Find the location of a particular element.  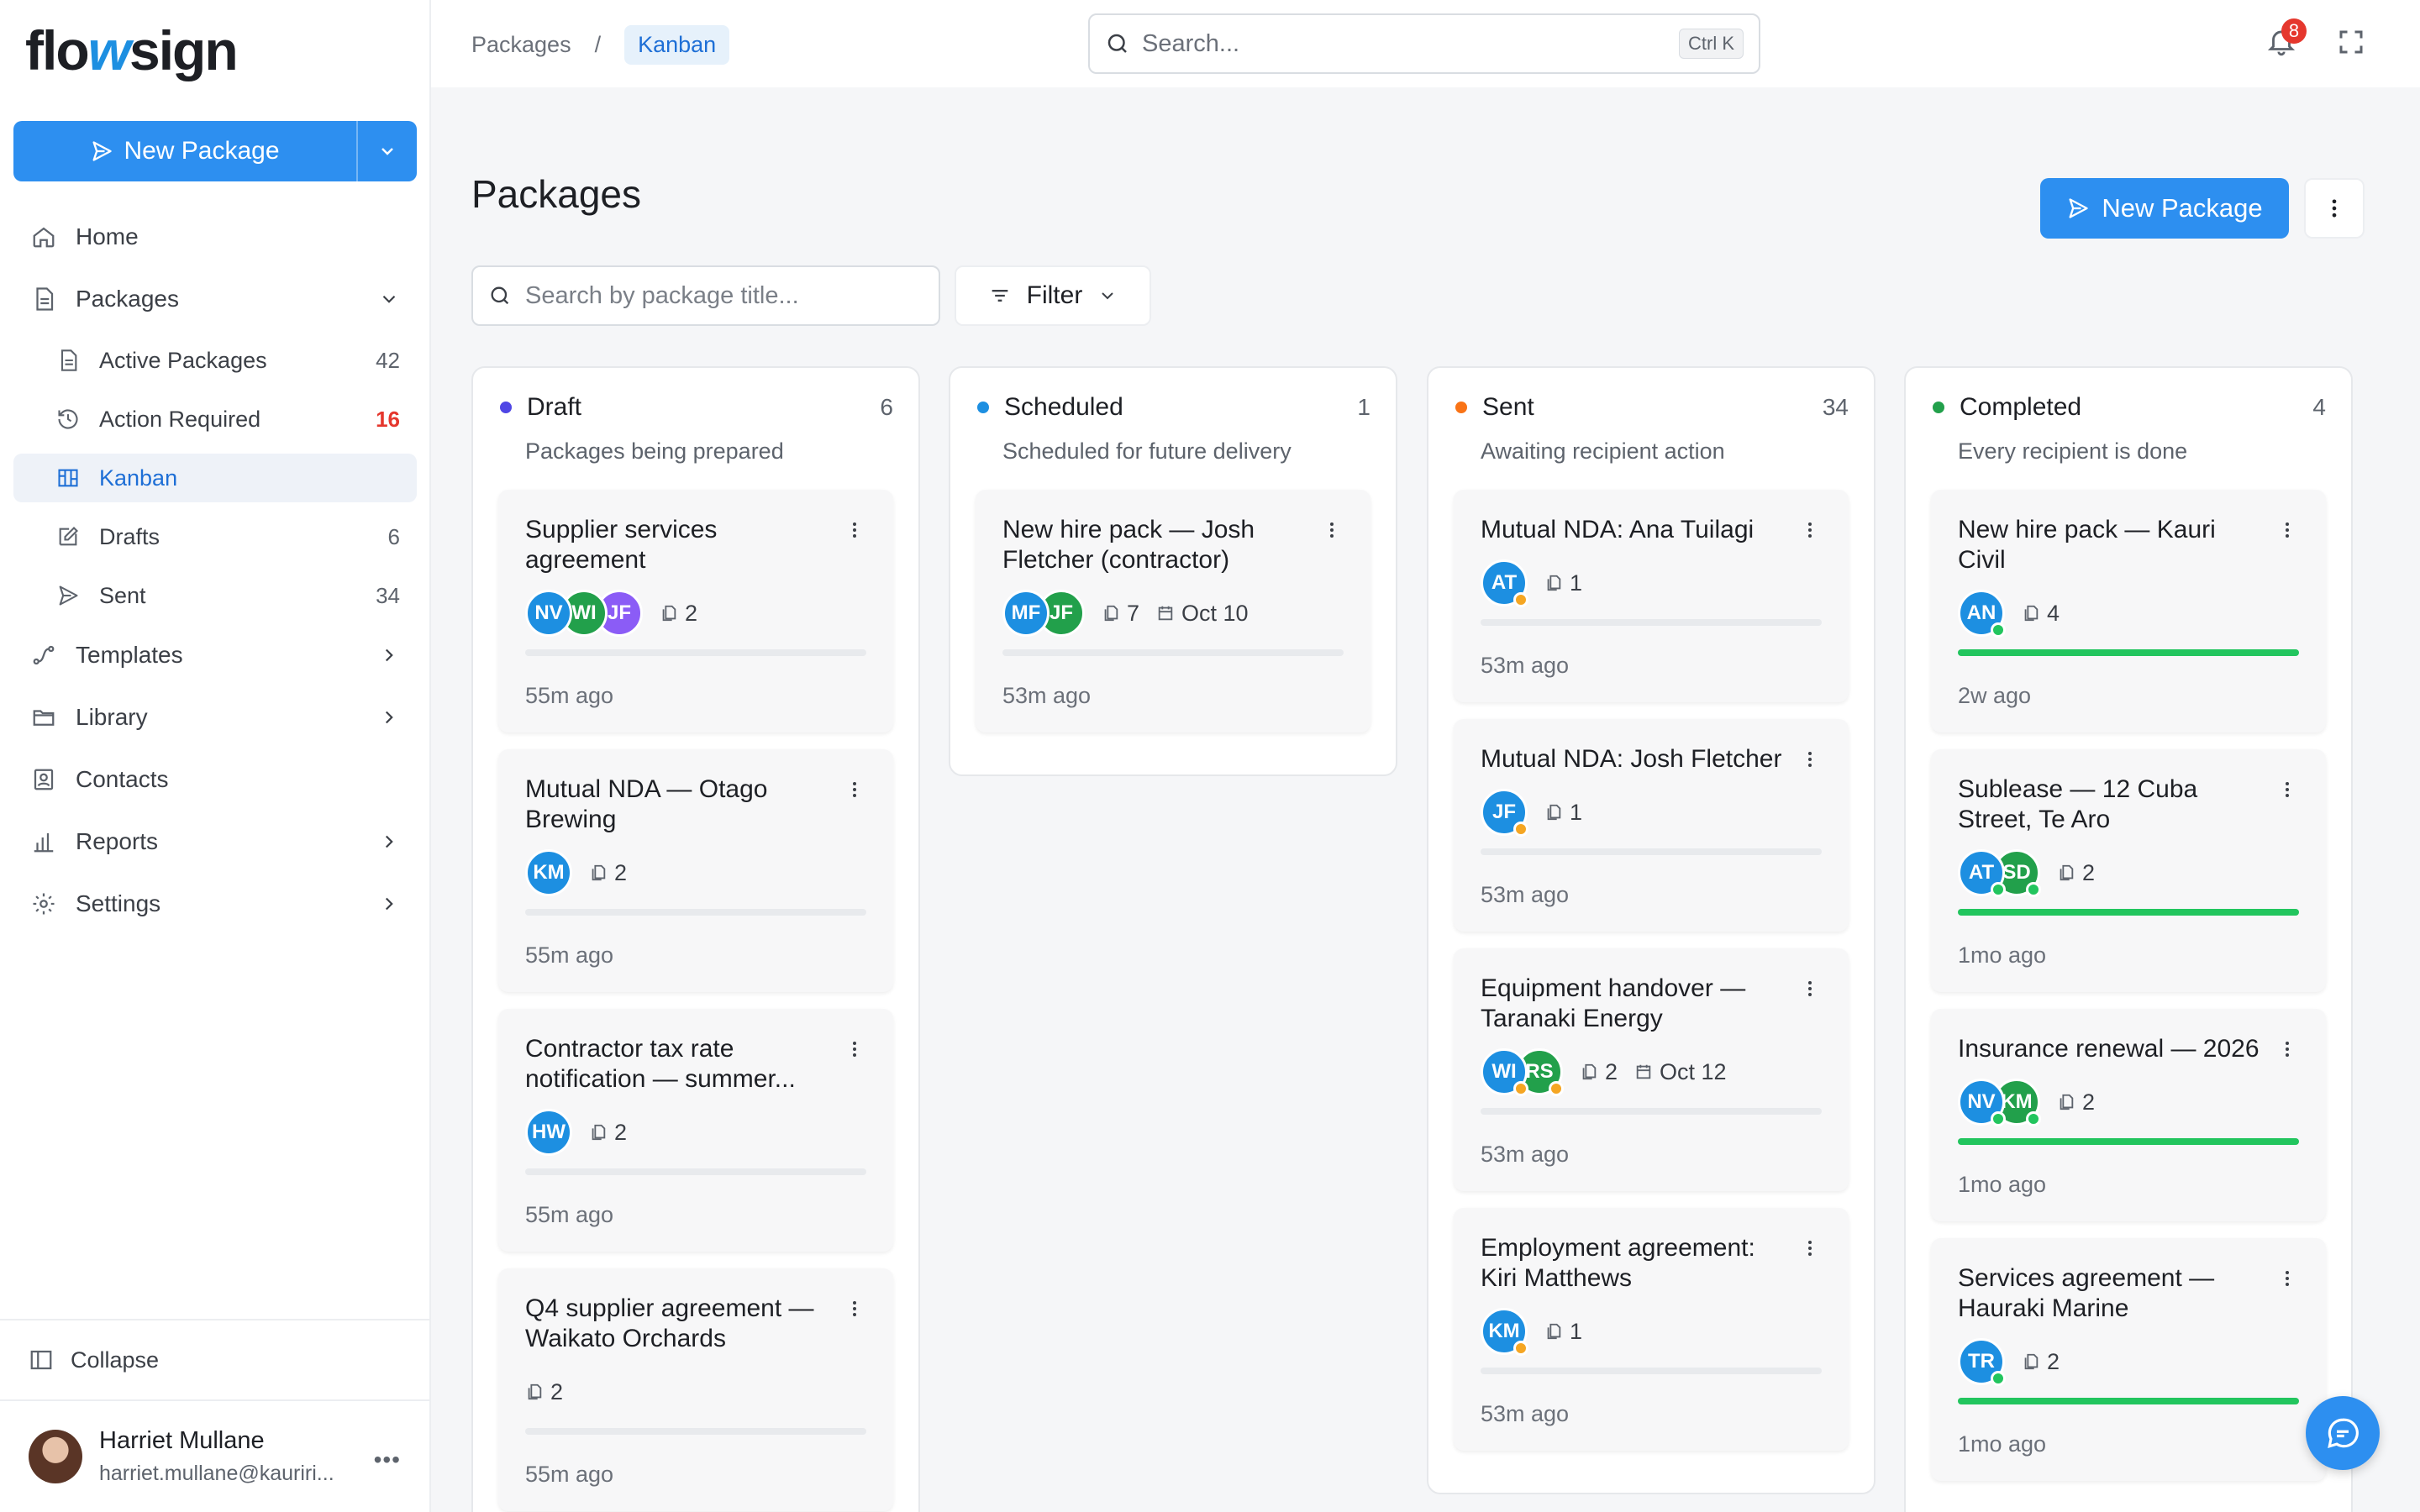

recipient-avatars: MF JF is located at coordinates (1043, 613).